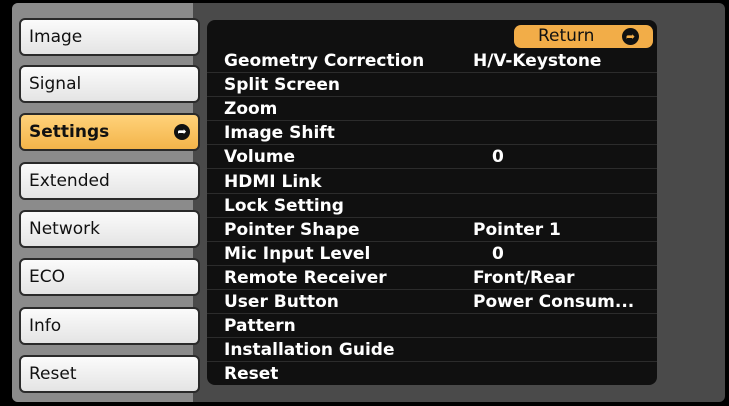  I want to click on tab-signal: Signal, so click(109, 84).